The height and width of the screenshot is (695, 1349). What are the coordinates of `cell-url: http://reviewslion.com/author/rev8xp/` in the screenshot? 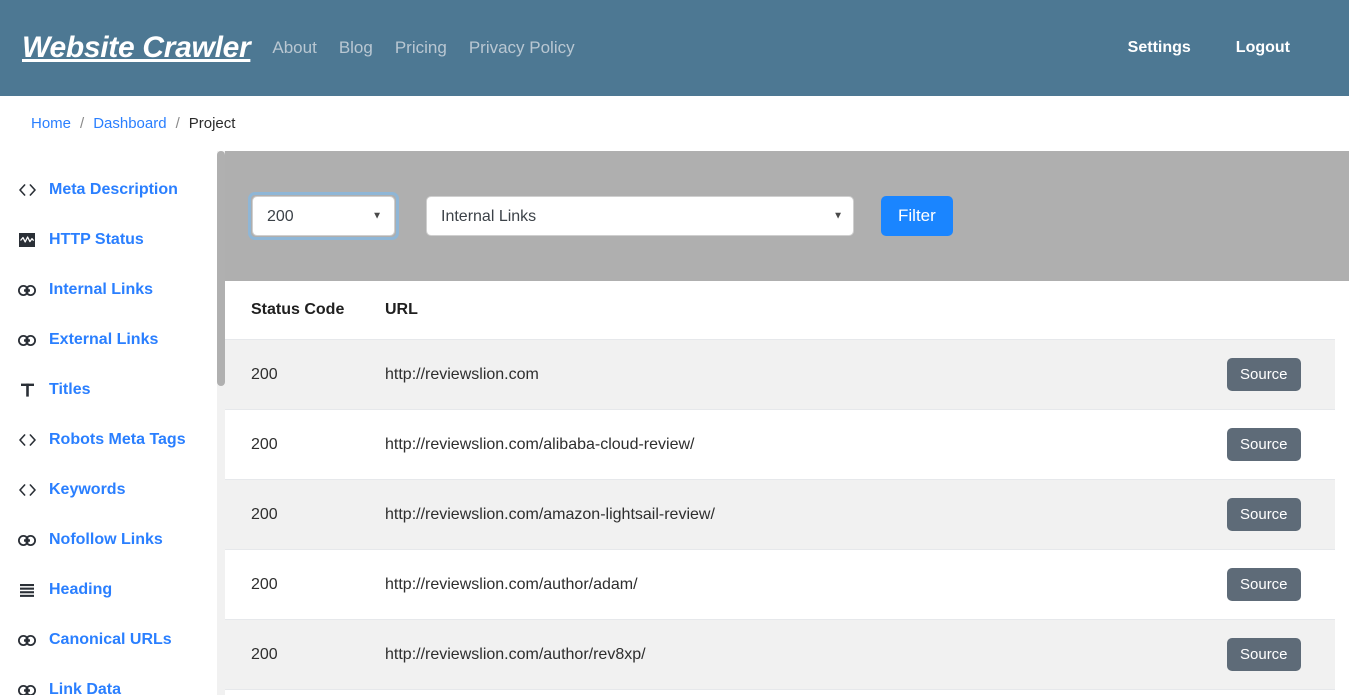 It's located at (799, 654).